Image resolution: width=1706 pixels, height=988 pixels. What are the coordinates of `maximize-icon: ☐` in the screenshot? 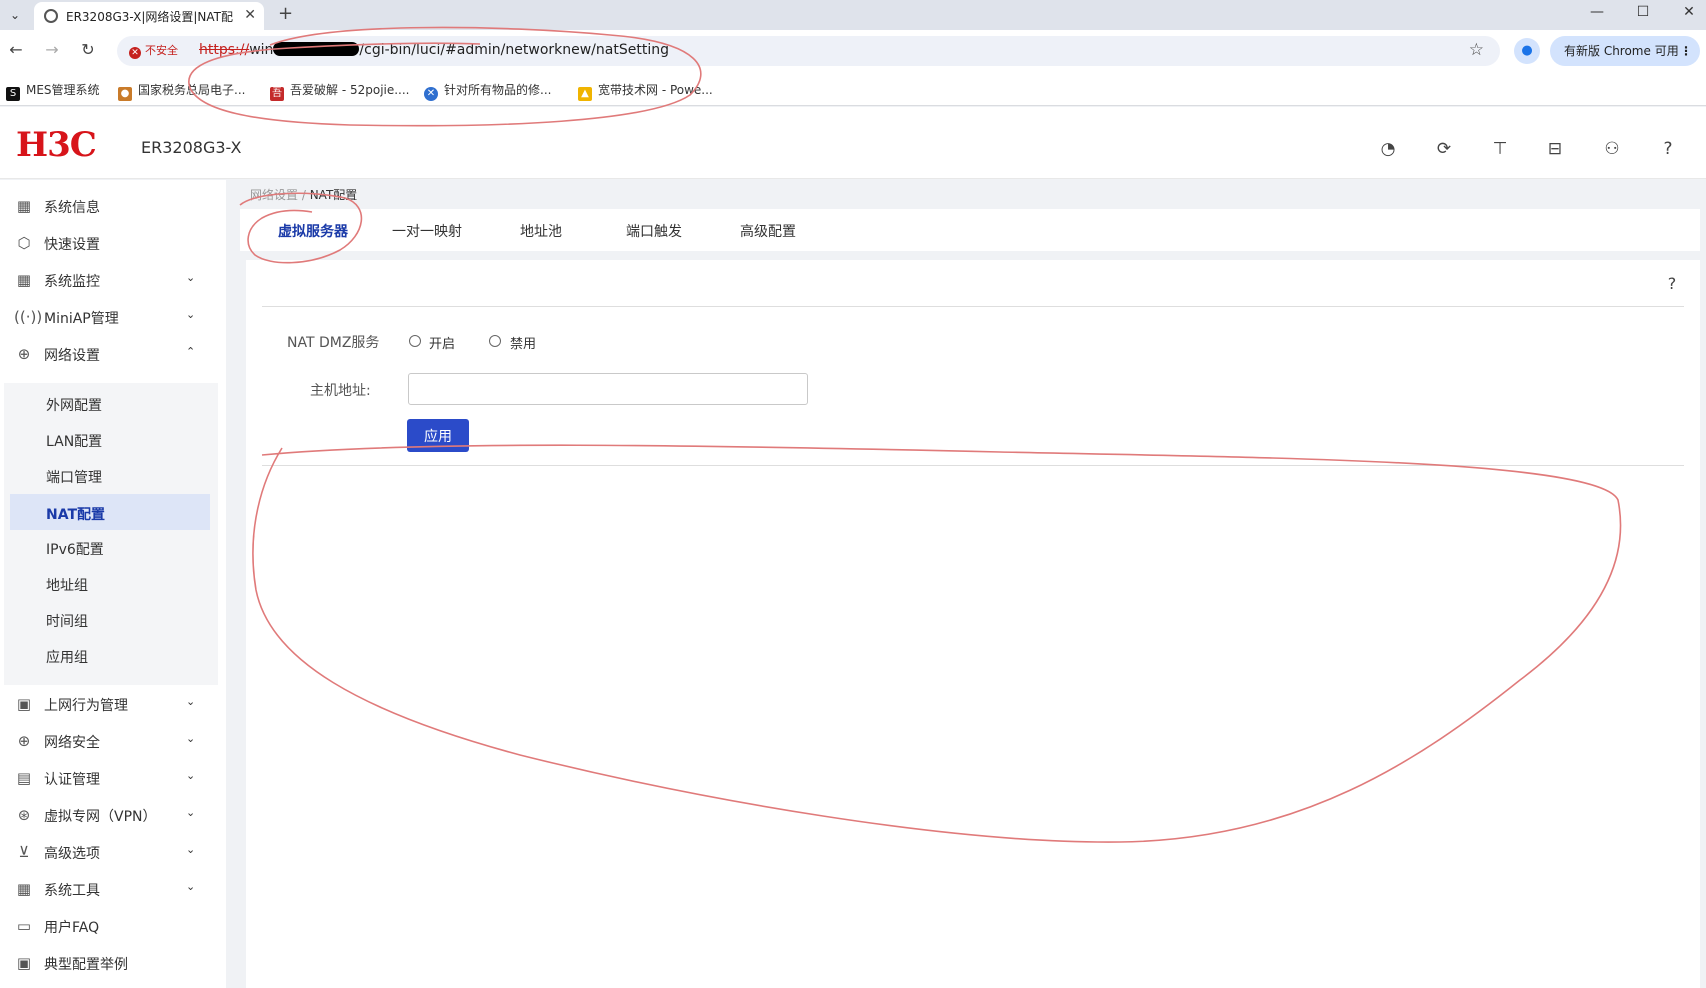 It's located at (1643, 12).